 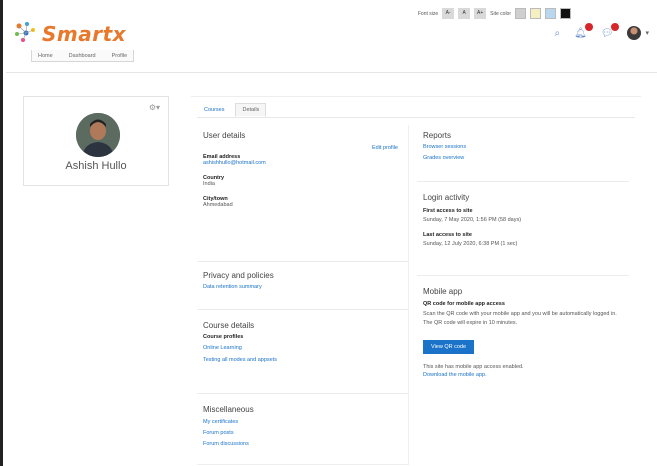 I want to click on privacy-title: Privacy and policies, so click(x=238, y=275).